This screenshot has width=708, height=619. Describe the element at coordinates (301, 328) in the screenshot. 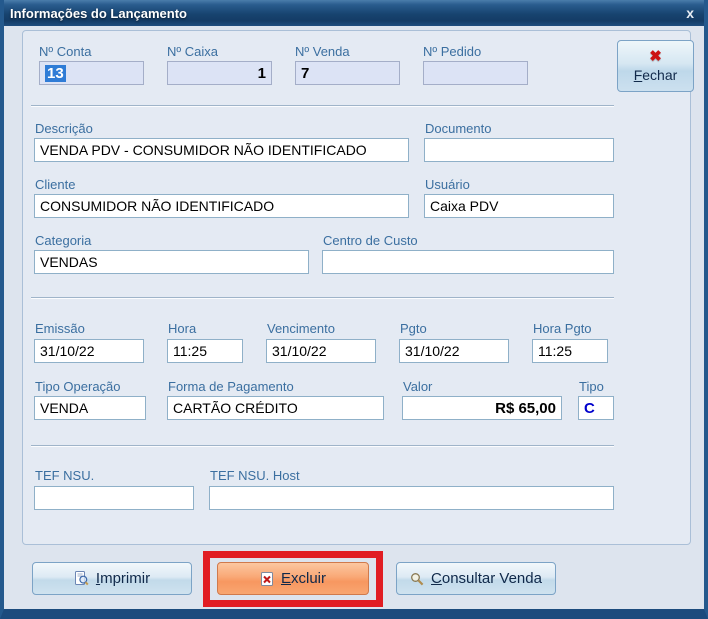

I see `label-vencimento: Vencimento` at that location.